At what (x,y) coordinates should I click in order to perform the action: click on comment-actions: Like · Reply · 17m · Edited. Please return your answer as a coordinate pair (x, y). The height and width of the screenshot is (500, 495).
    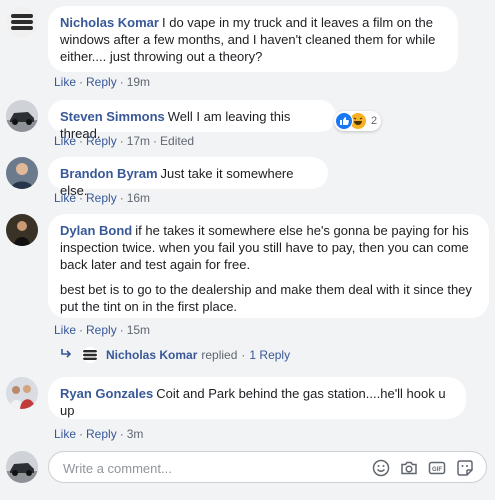
    Looking at the image, I should click on (124, 141).